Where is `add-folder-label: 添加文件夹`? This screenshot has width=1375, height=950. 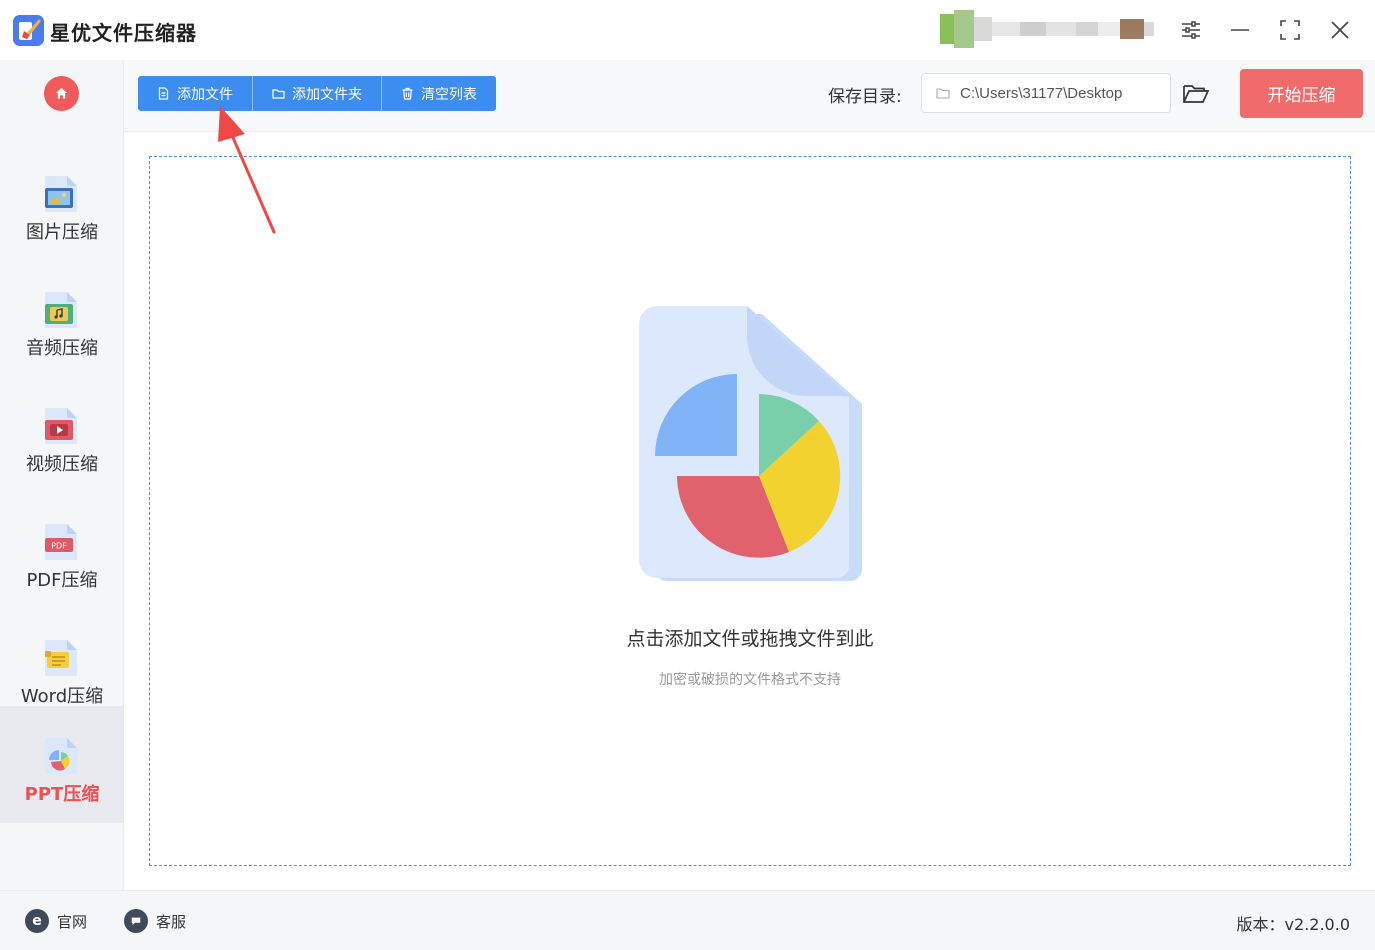 add-folder-label: 添加文件夹 is located at coordinates (327, 94).